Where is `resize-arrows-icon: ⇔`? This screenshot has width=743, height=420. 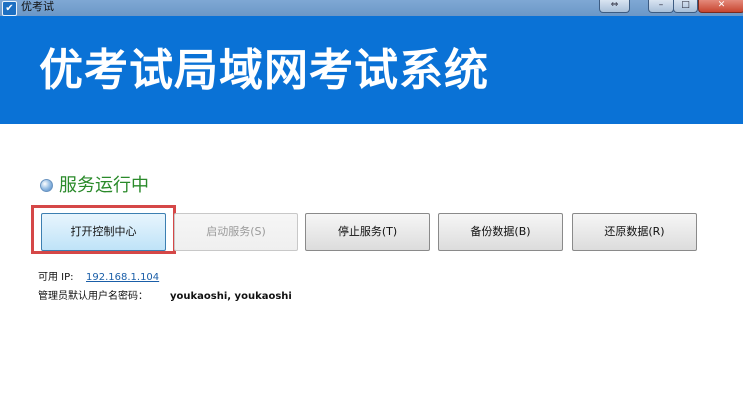 resize-arrows-icon: ⇔ is located at coordinates (614, 5).